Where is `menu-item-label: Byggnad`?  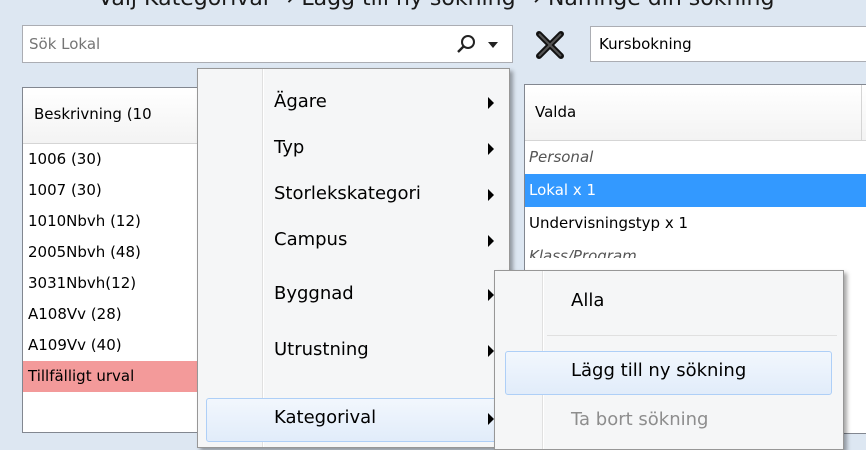
menu-item-label: Byggnad is located at coordinates (314, 293).